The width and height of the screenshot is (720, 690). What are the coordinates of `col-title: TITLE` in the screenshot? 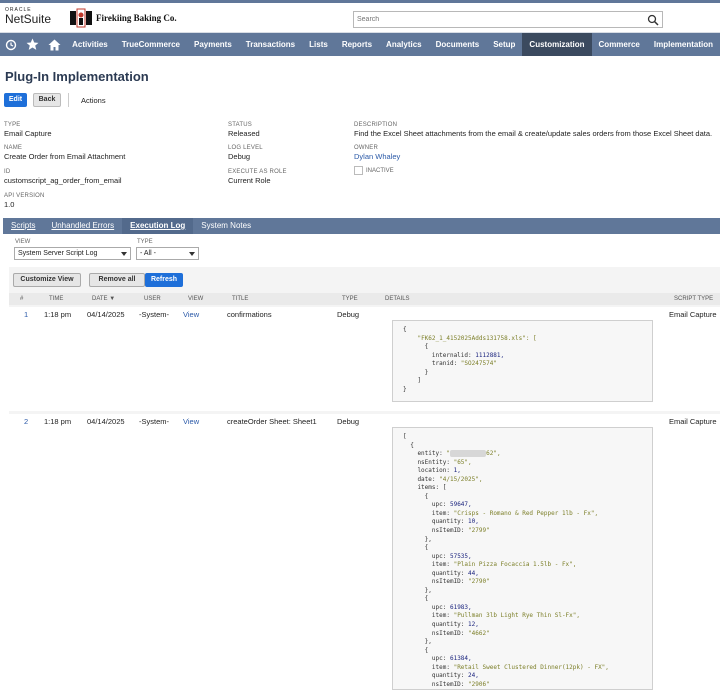 It's located at (240, 299).